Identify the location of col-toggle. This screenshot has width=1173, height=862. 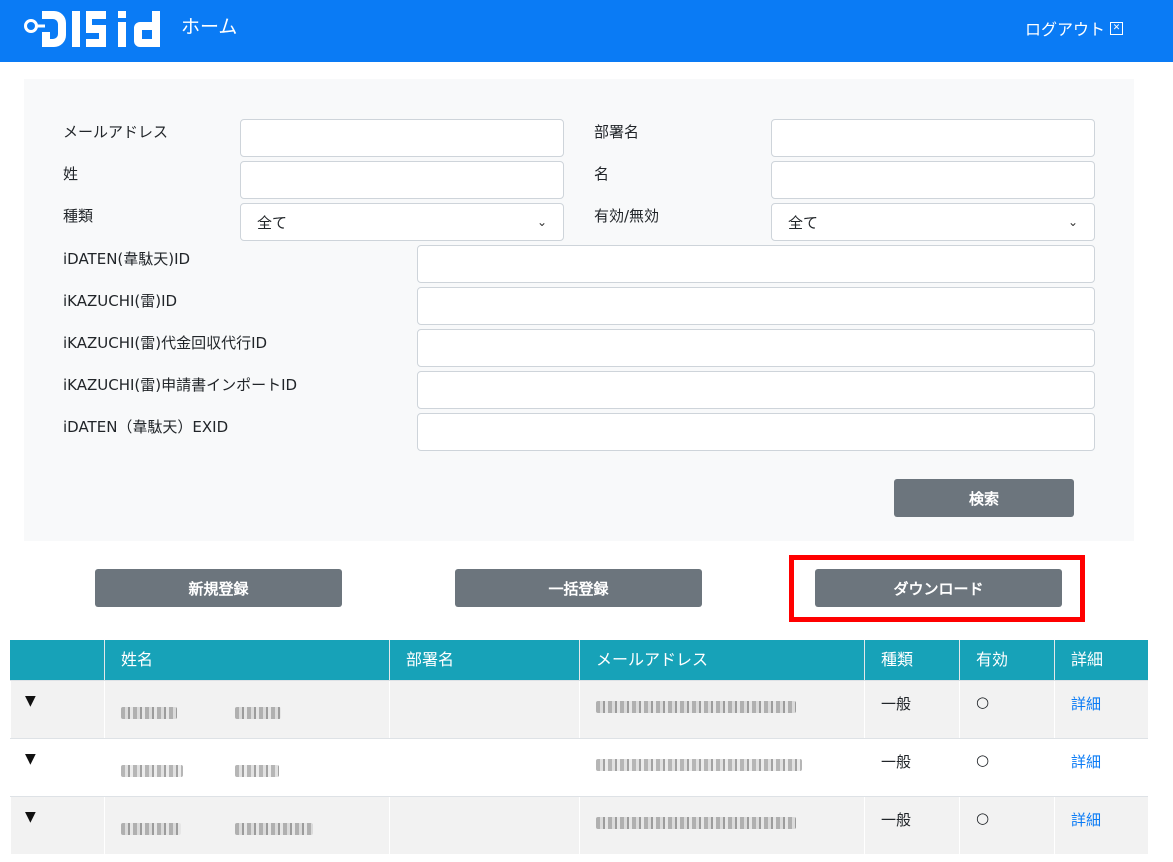
(57, 660).